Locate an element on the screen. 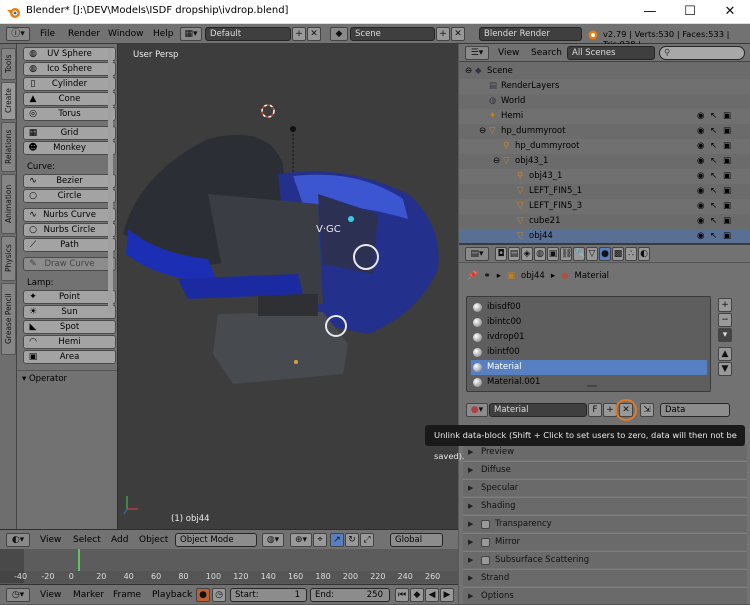  modifiers-tab-icon: 🔧 is located at coordinates (579, 254).